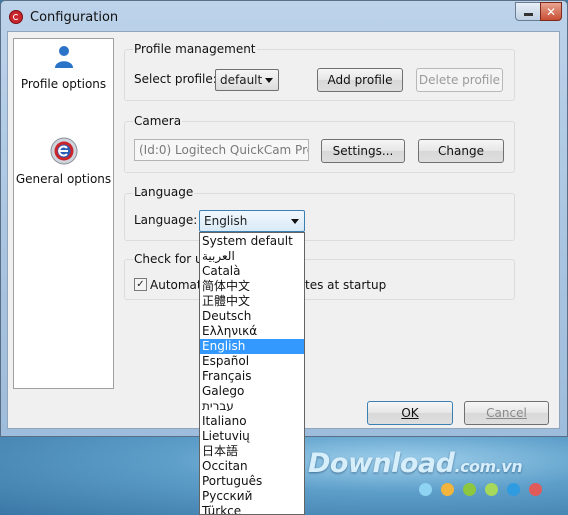  Describe the element at coordinates (63, 57) in the screenshot. I see `user-icon` at that location.